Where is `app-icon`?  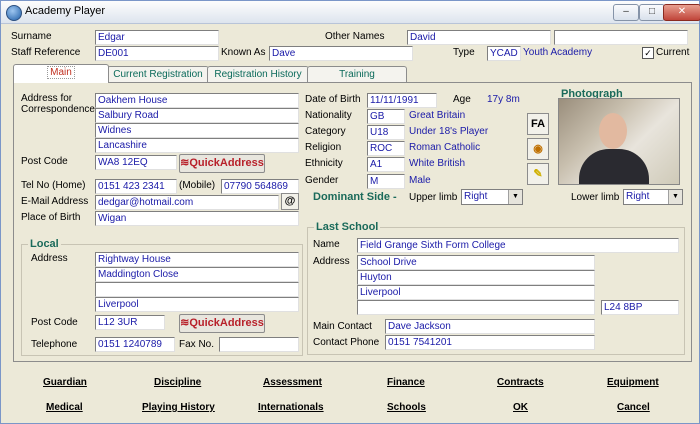 app-icon is located at coordinates (14, 13).